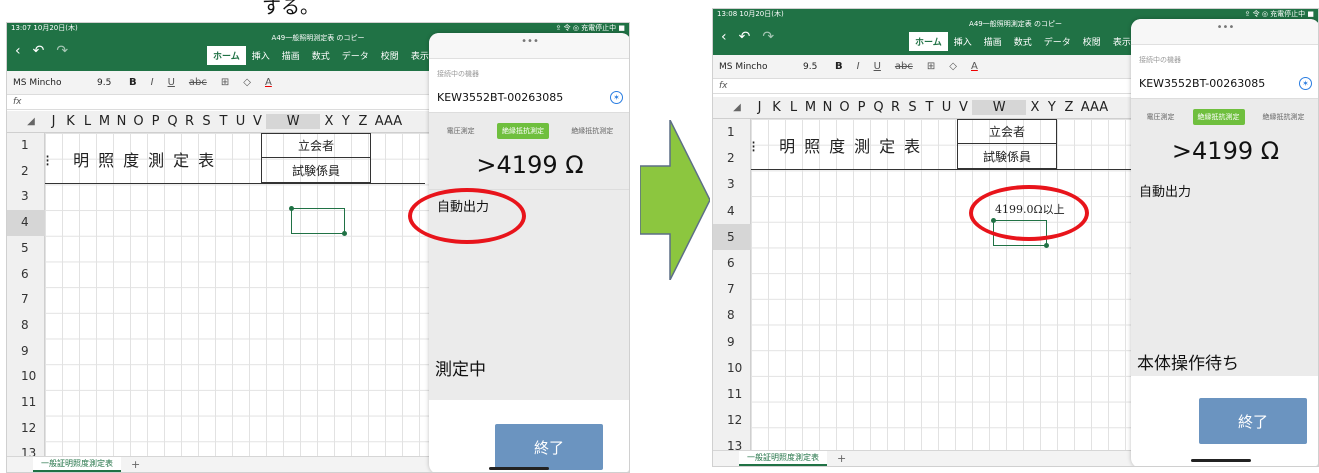  I want to click on column-header: J, so click(759, 107).